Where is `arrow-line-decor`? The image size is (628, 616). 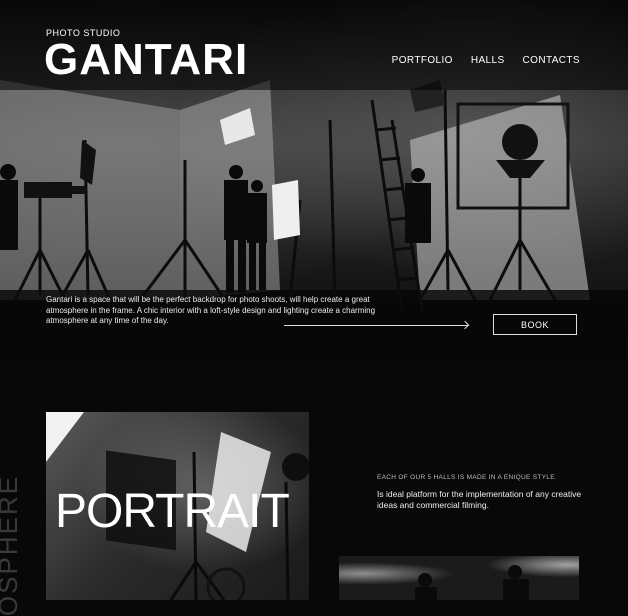
arrow-line-decor is located at coordinates (376, 325).